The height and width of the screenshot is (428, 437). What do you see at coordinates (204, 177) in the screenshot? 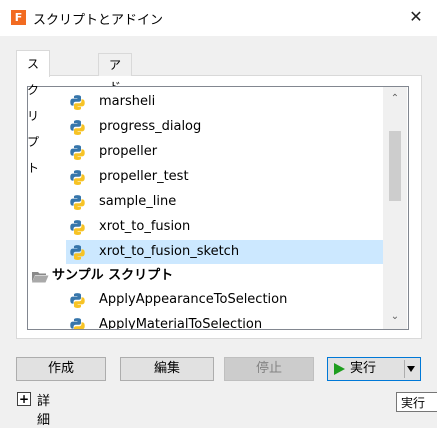
I see `list-item: propeller_test` at bounding box center [204, 177].